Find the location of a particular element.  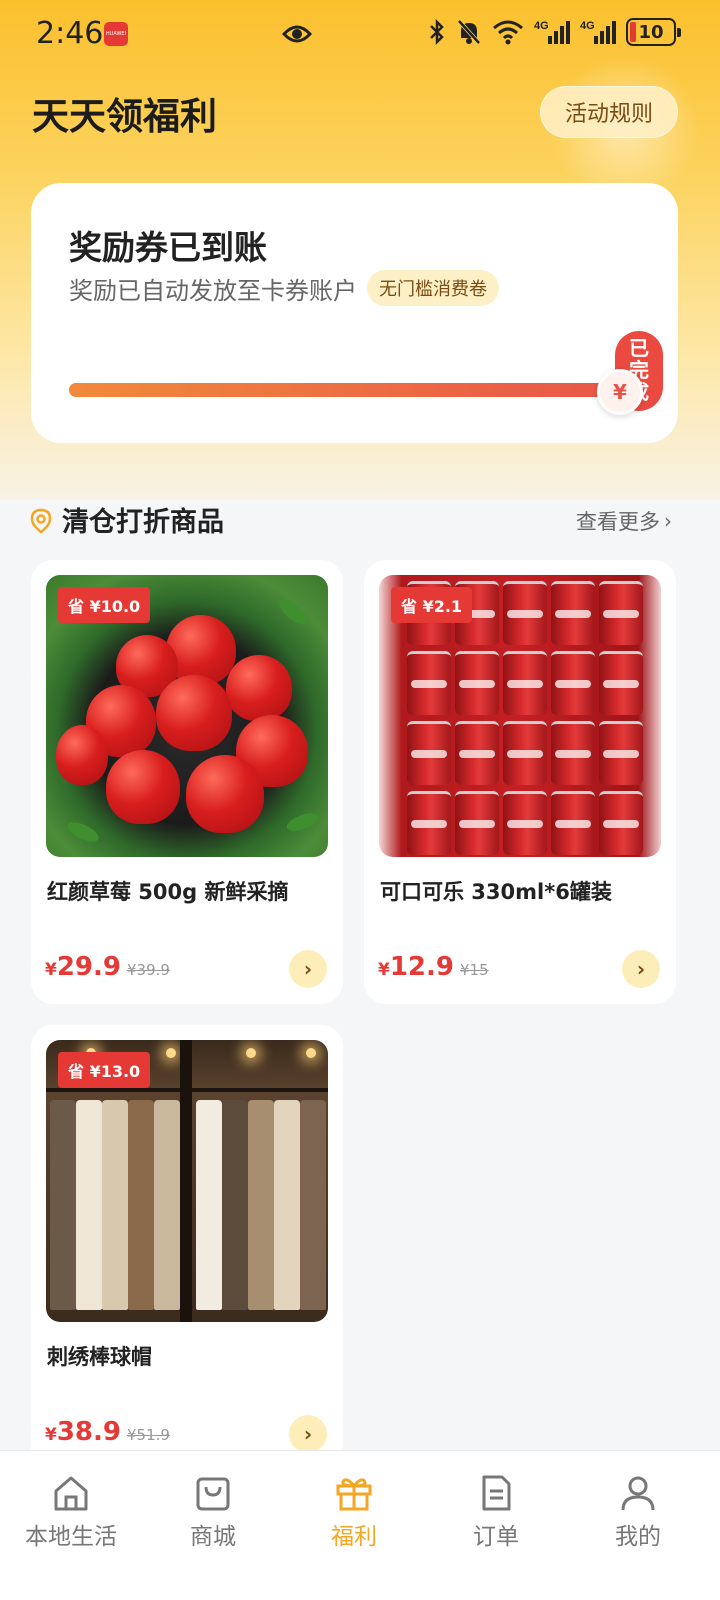

status-bar: 2:46 HUAWEI 4G 4G 10 is located at coordinates (360, 35).